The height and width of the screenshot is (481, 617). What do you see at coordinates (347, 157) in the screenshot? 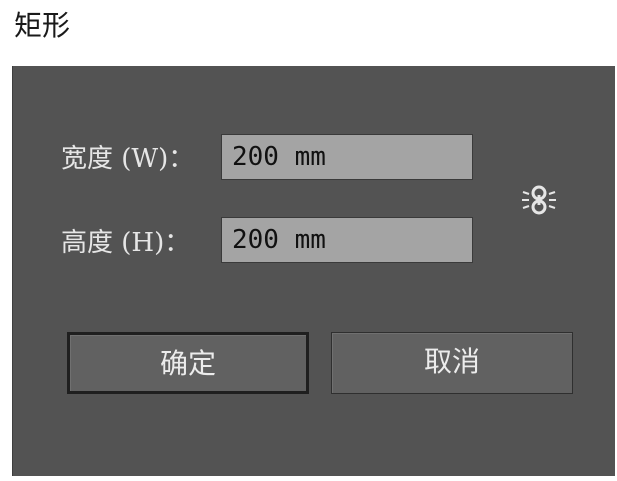
I see `width-input: 200 mm` at bounding box center [347, 157].